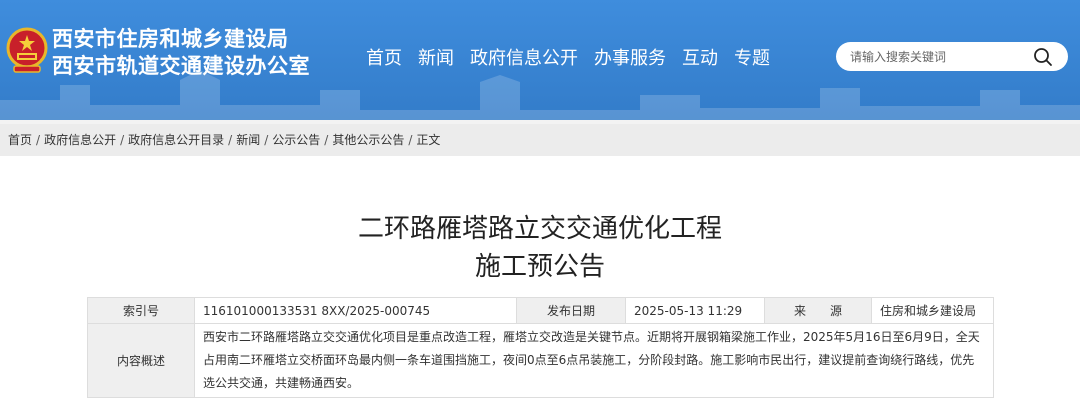 This screenshot has height=402, width=1080. I want to click on breadcrumb-home: 首页, so click(20, 140).